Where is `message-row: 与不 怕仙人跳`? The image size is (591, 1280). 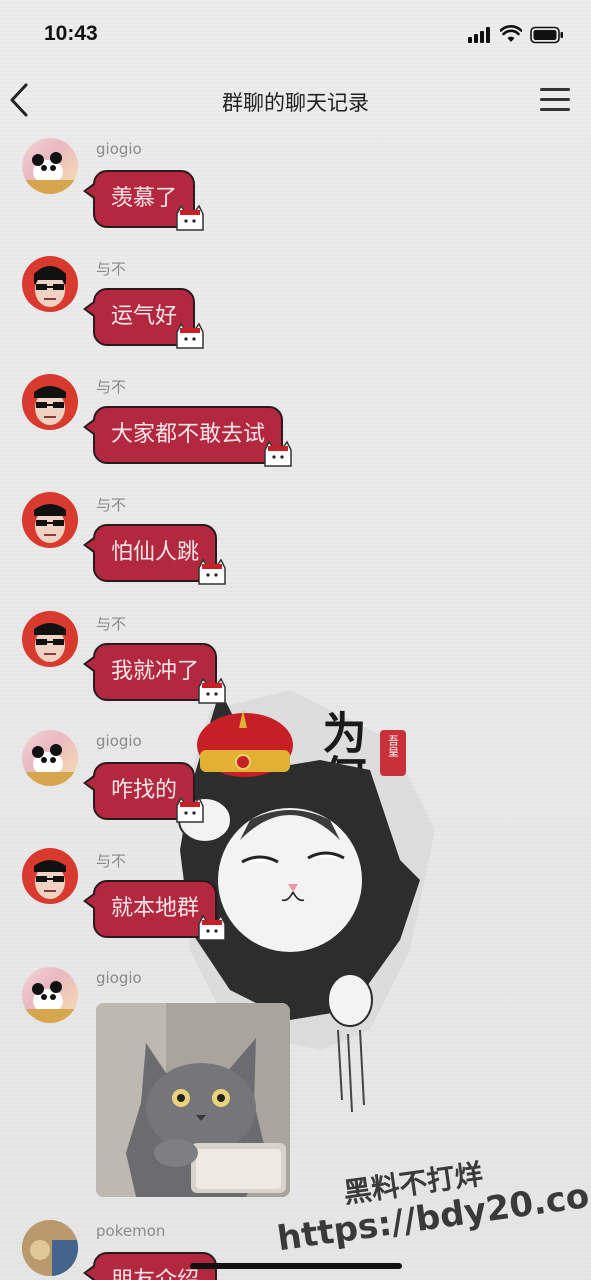
message-row: 与不 怕仙人跳 is located at coordinates (295, 542).